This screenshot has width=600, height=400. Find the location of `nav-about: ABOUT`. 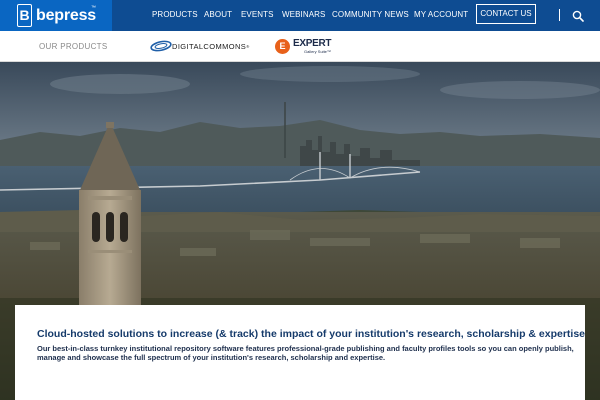

nav-about: ABOUT is located at coordinates (218, 15).